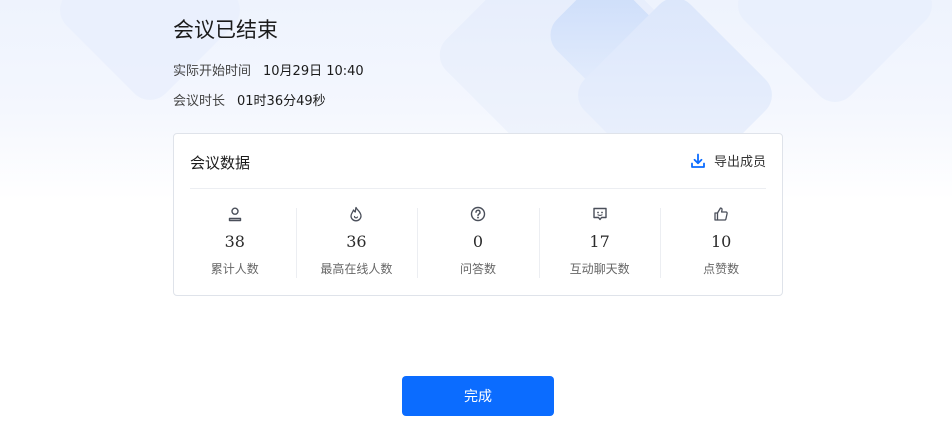 The height and width of the screenshot is (435, 952). Describe the element at coordinates (356, 269) in the screenshot. I see `stat-label: 最高在线人数` at that location.